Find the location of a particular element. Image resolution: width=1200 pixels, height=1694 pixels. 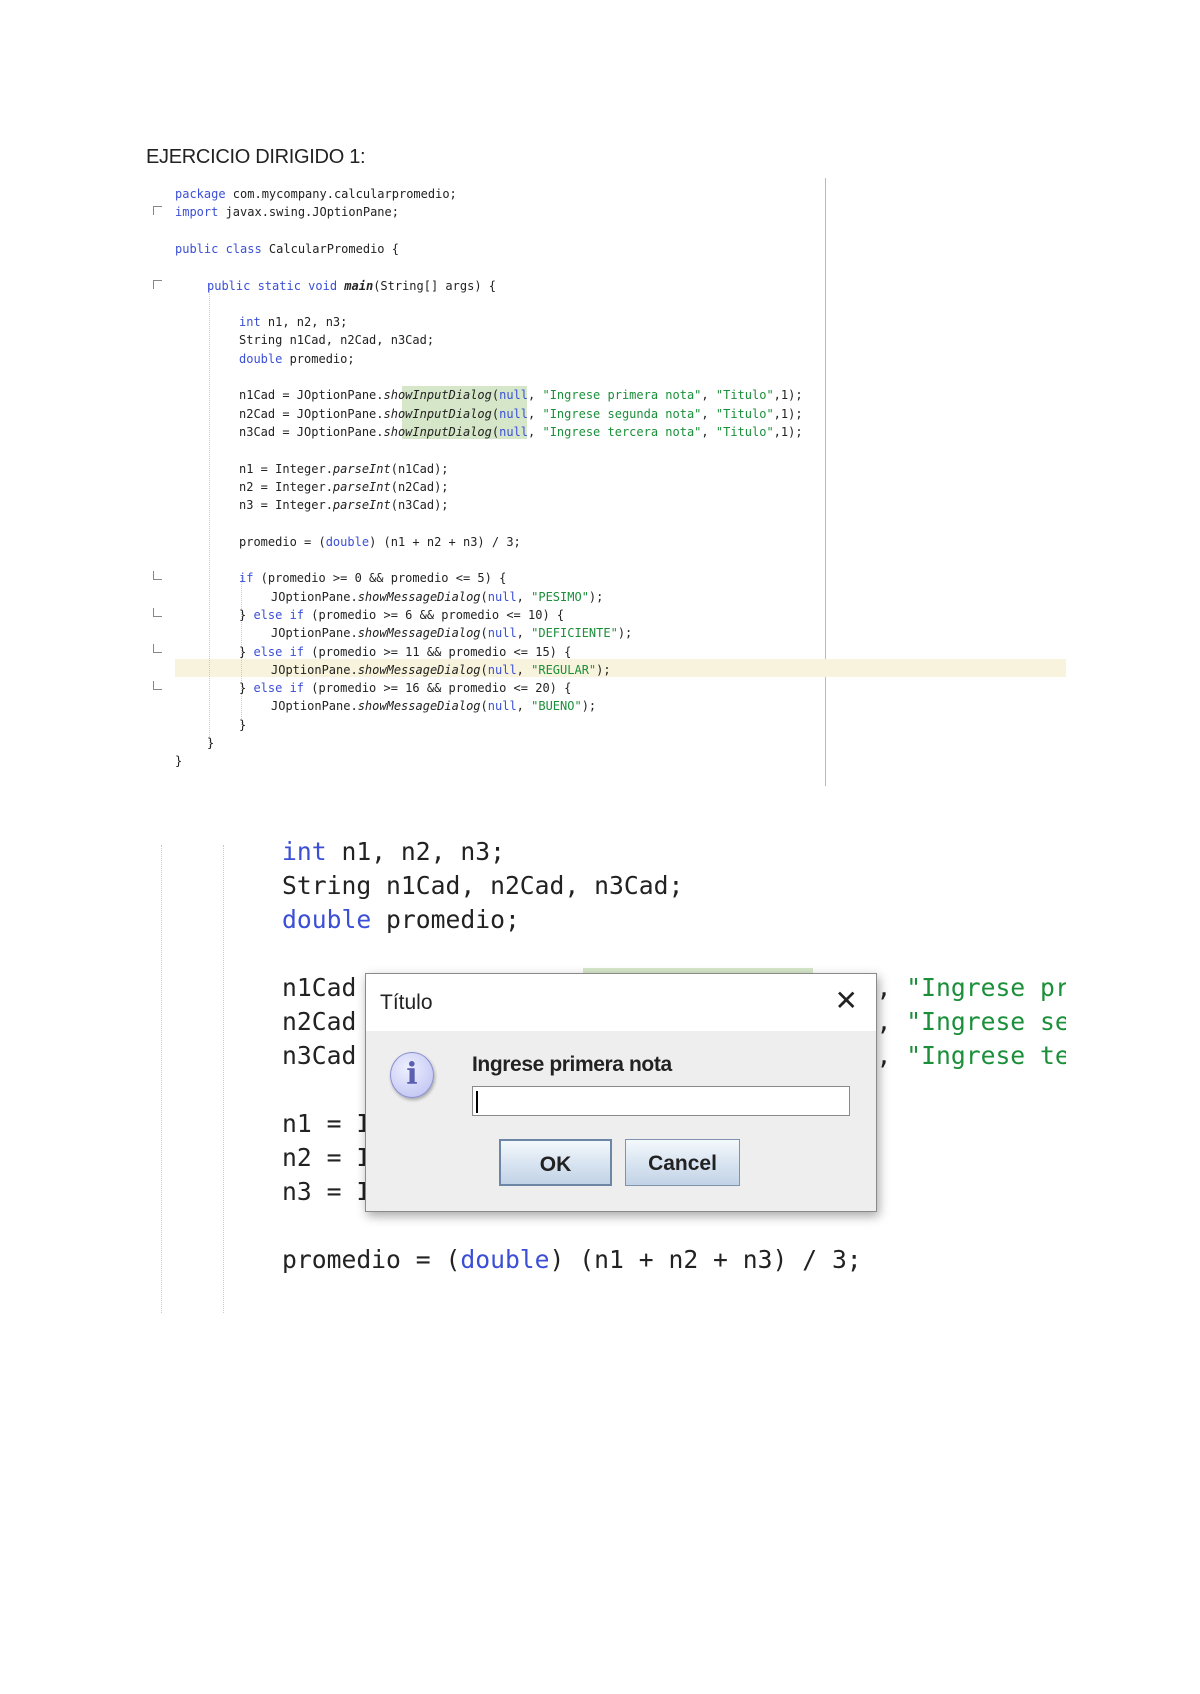

code-keyword: int is located at coordinates (304, 851).